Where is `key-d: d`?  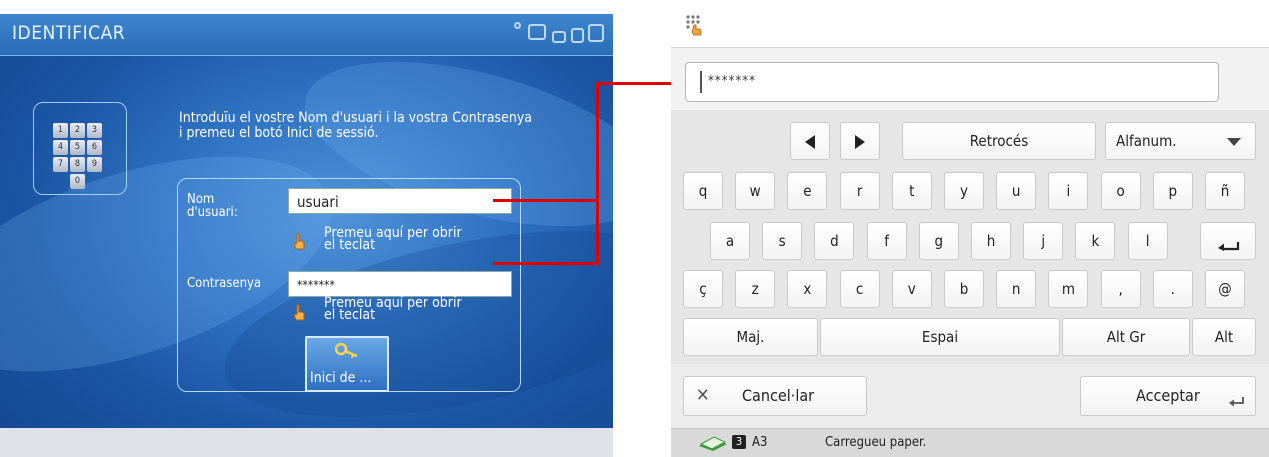 key-d: d is located at coordinates (834, 241).